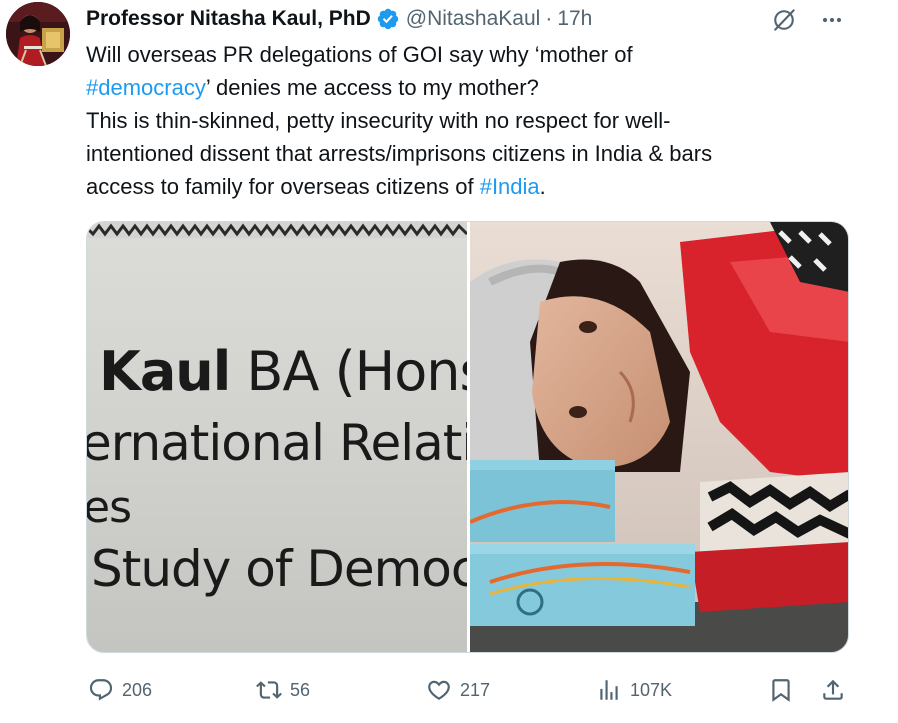 This screenshot has height=723, width=898. What do you see at coordinates (228, 19) in the screenshot?
I see `author-name: Professor Nitasha Kaul, PhD` at bounding box center [228, 19].